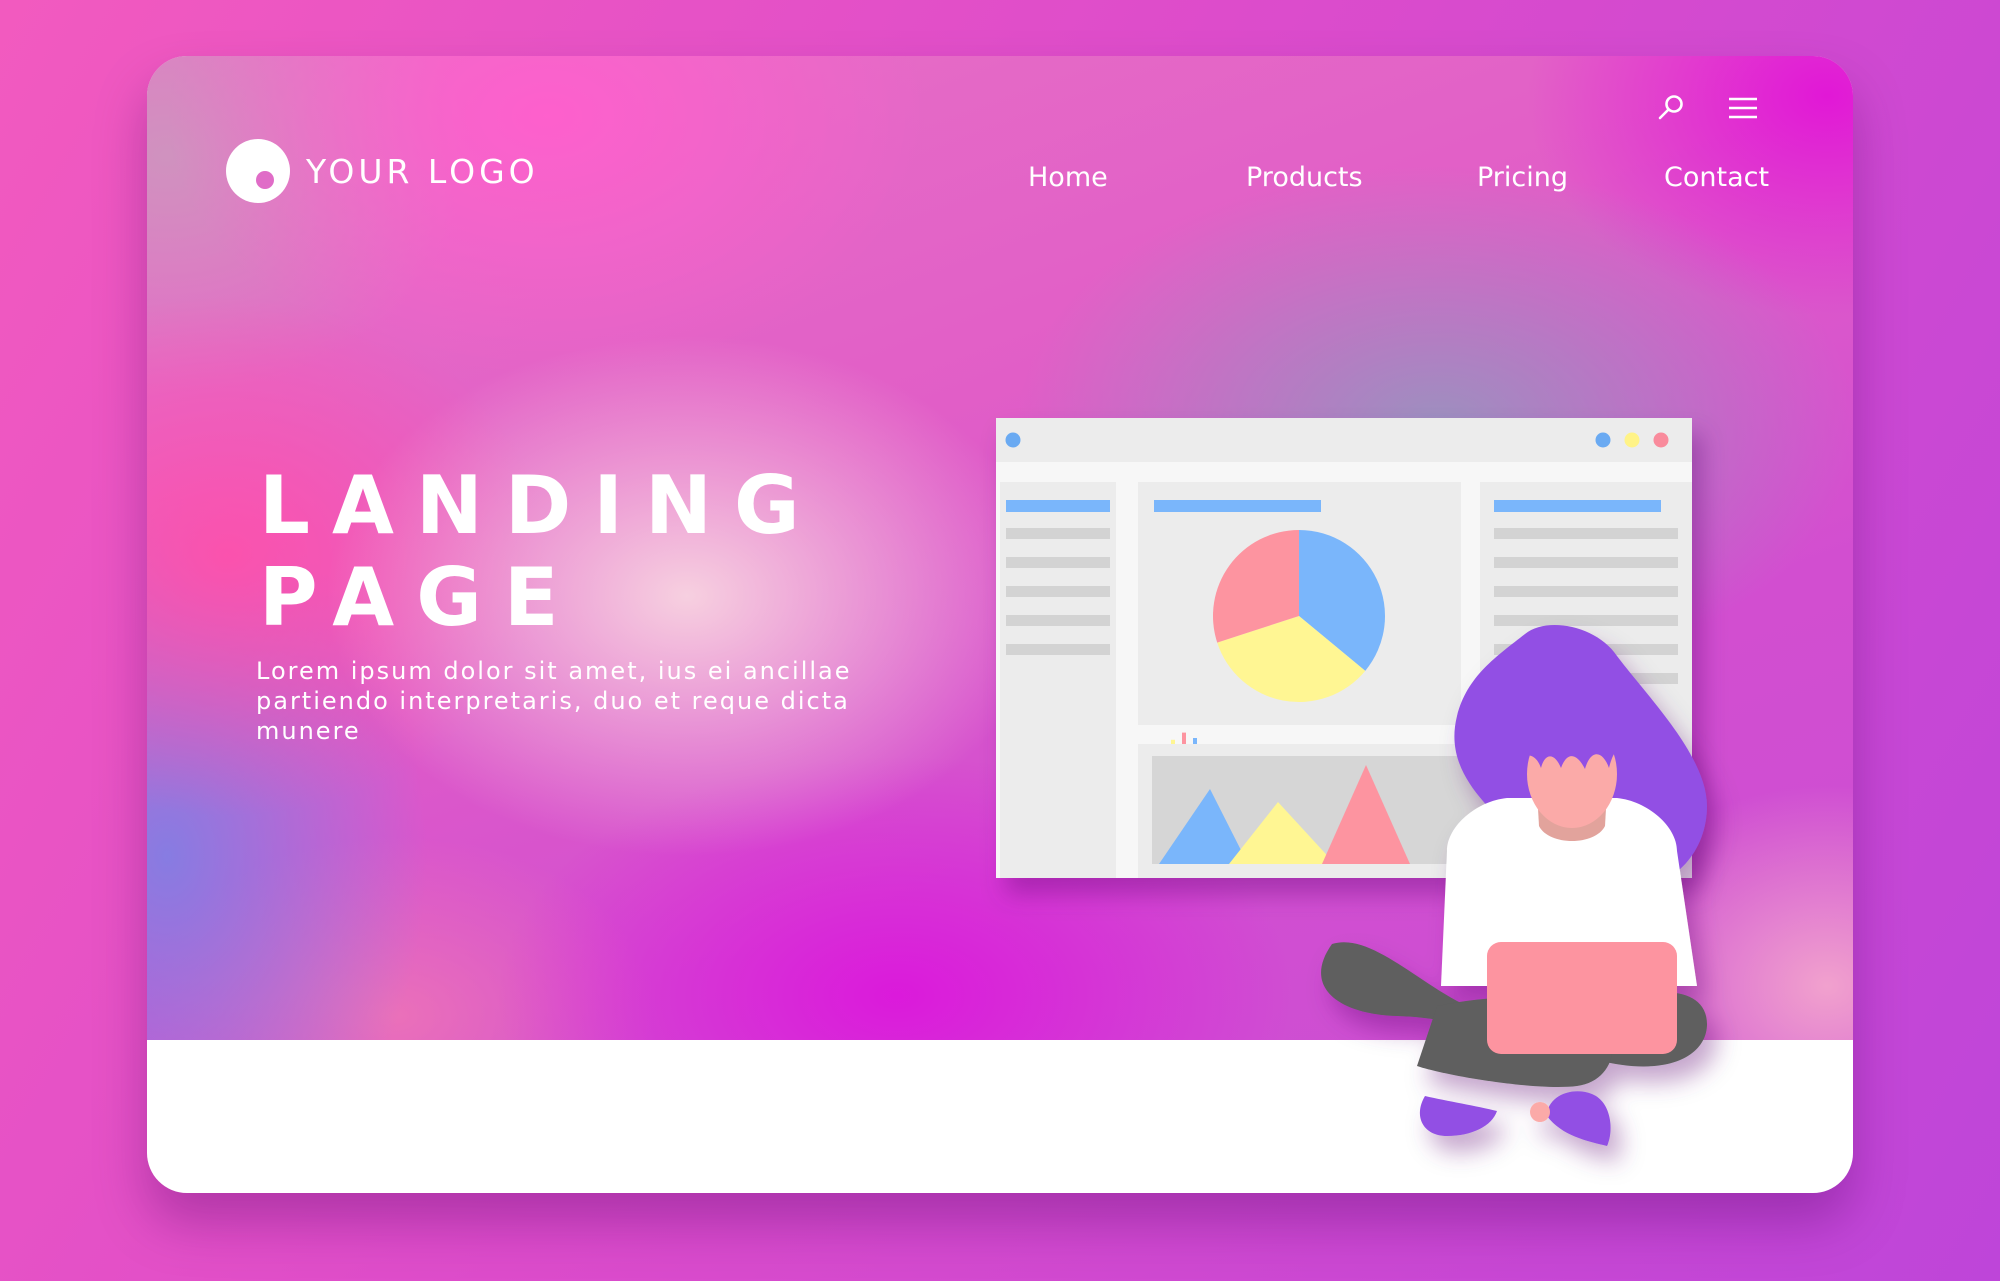  What do you see at coordinates (420, 597) in the screenshot?
I see `headline-line-2: PAGE` at bounding box center [420, 597].